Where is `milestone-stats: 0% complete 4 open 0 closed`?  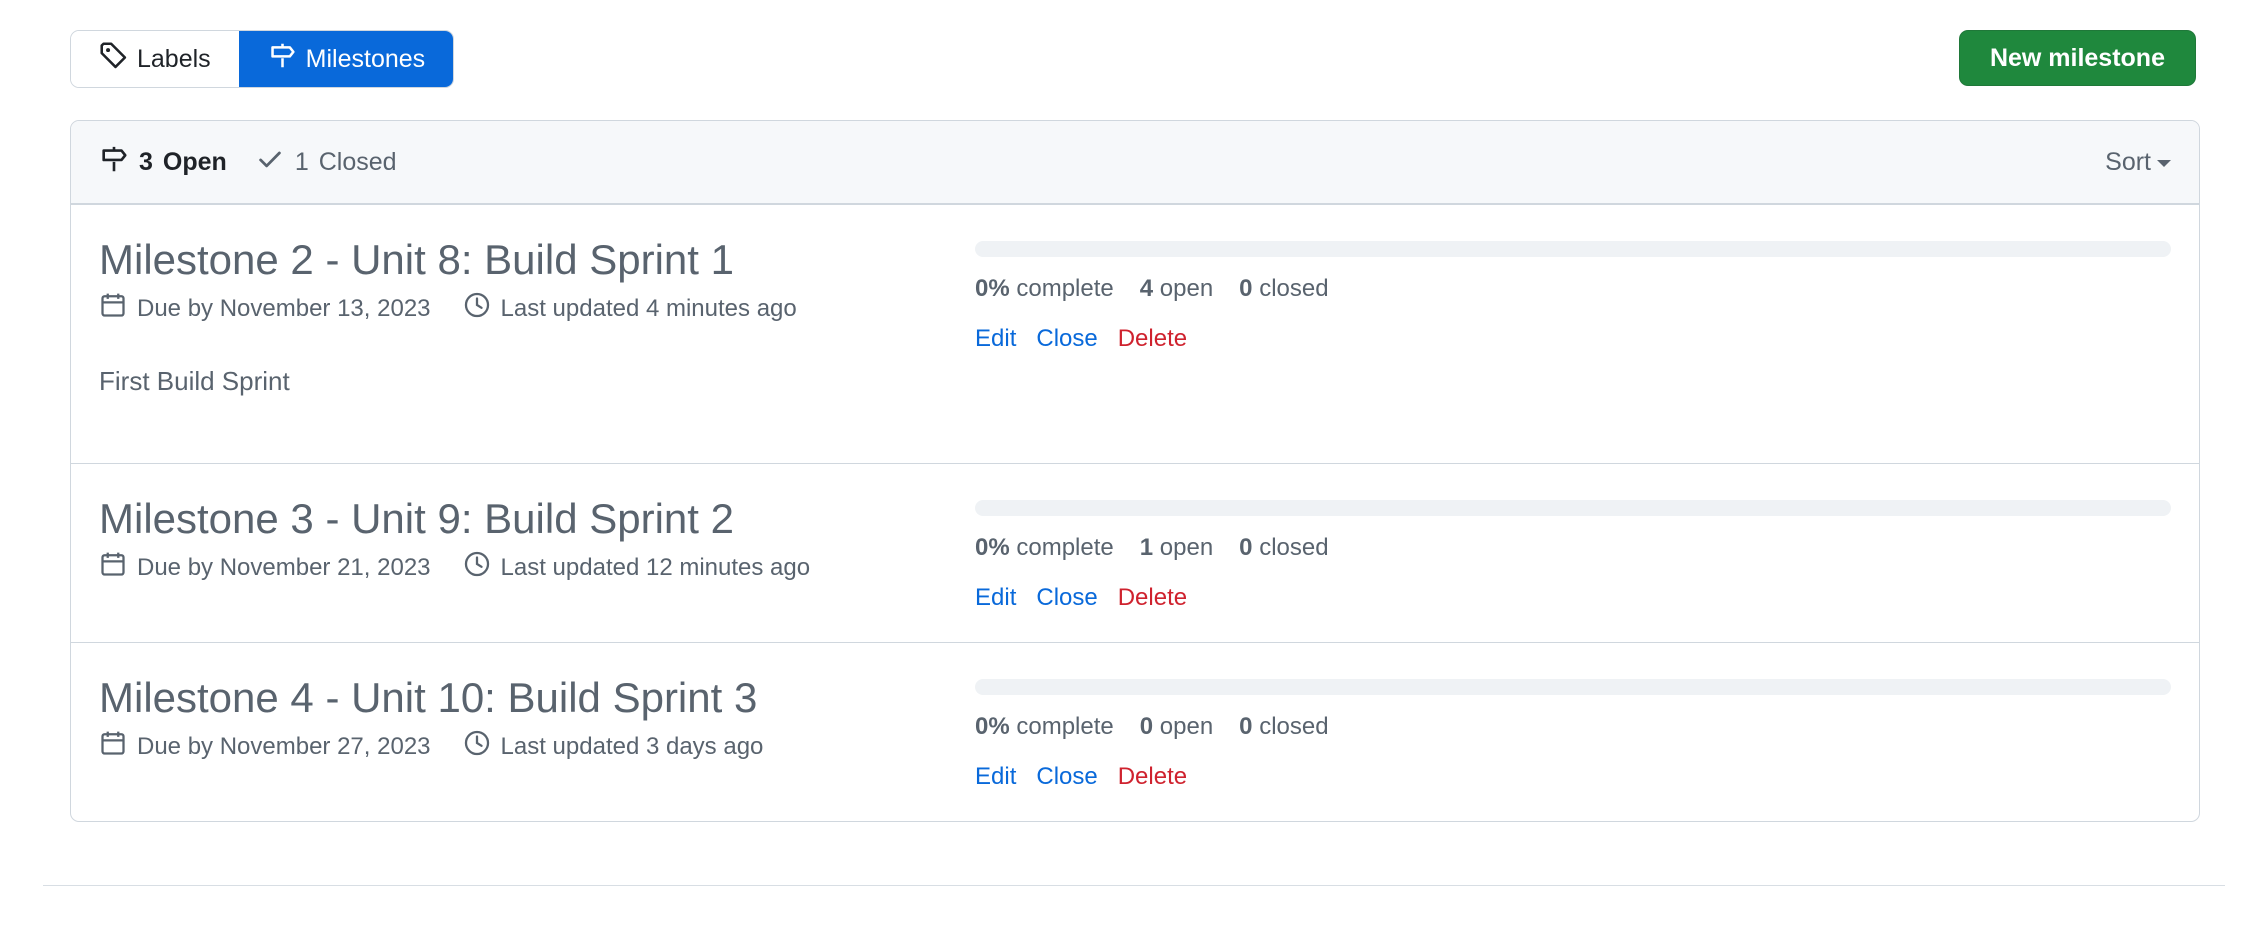 milestone-stats: 0% complete 4 open 0 closed is located at coordinates (1573, 289).